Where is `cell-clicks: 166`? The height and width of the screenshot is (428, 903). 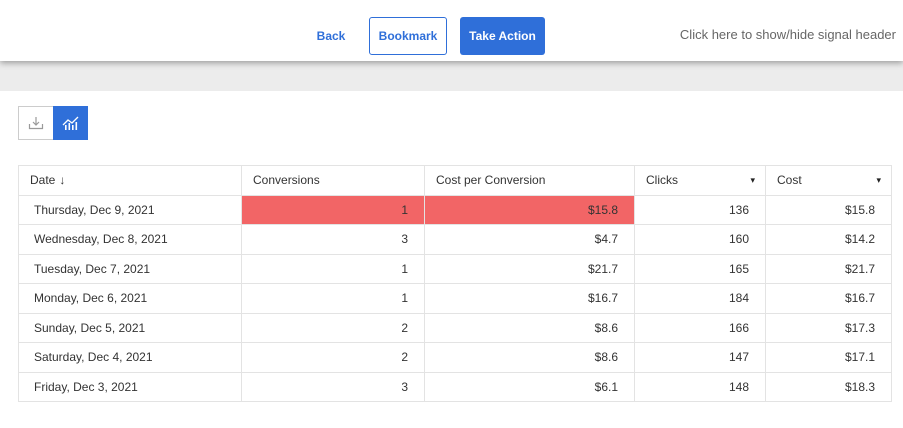
cell-clicks: 166 is located at coordinates (700, 327).